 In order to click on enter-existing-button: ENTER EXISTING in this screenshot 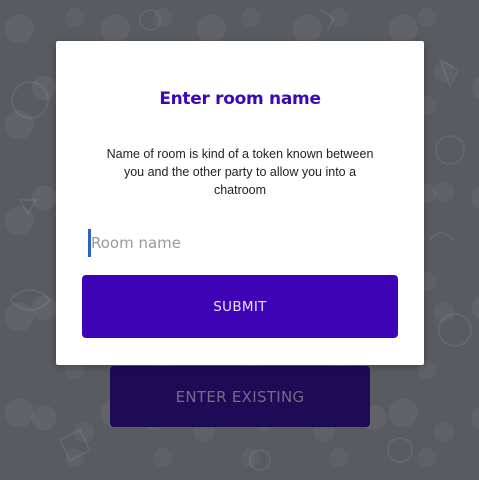, I will do `click(240, 396)`.